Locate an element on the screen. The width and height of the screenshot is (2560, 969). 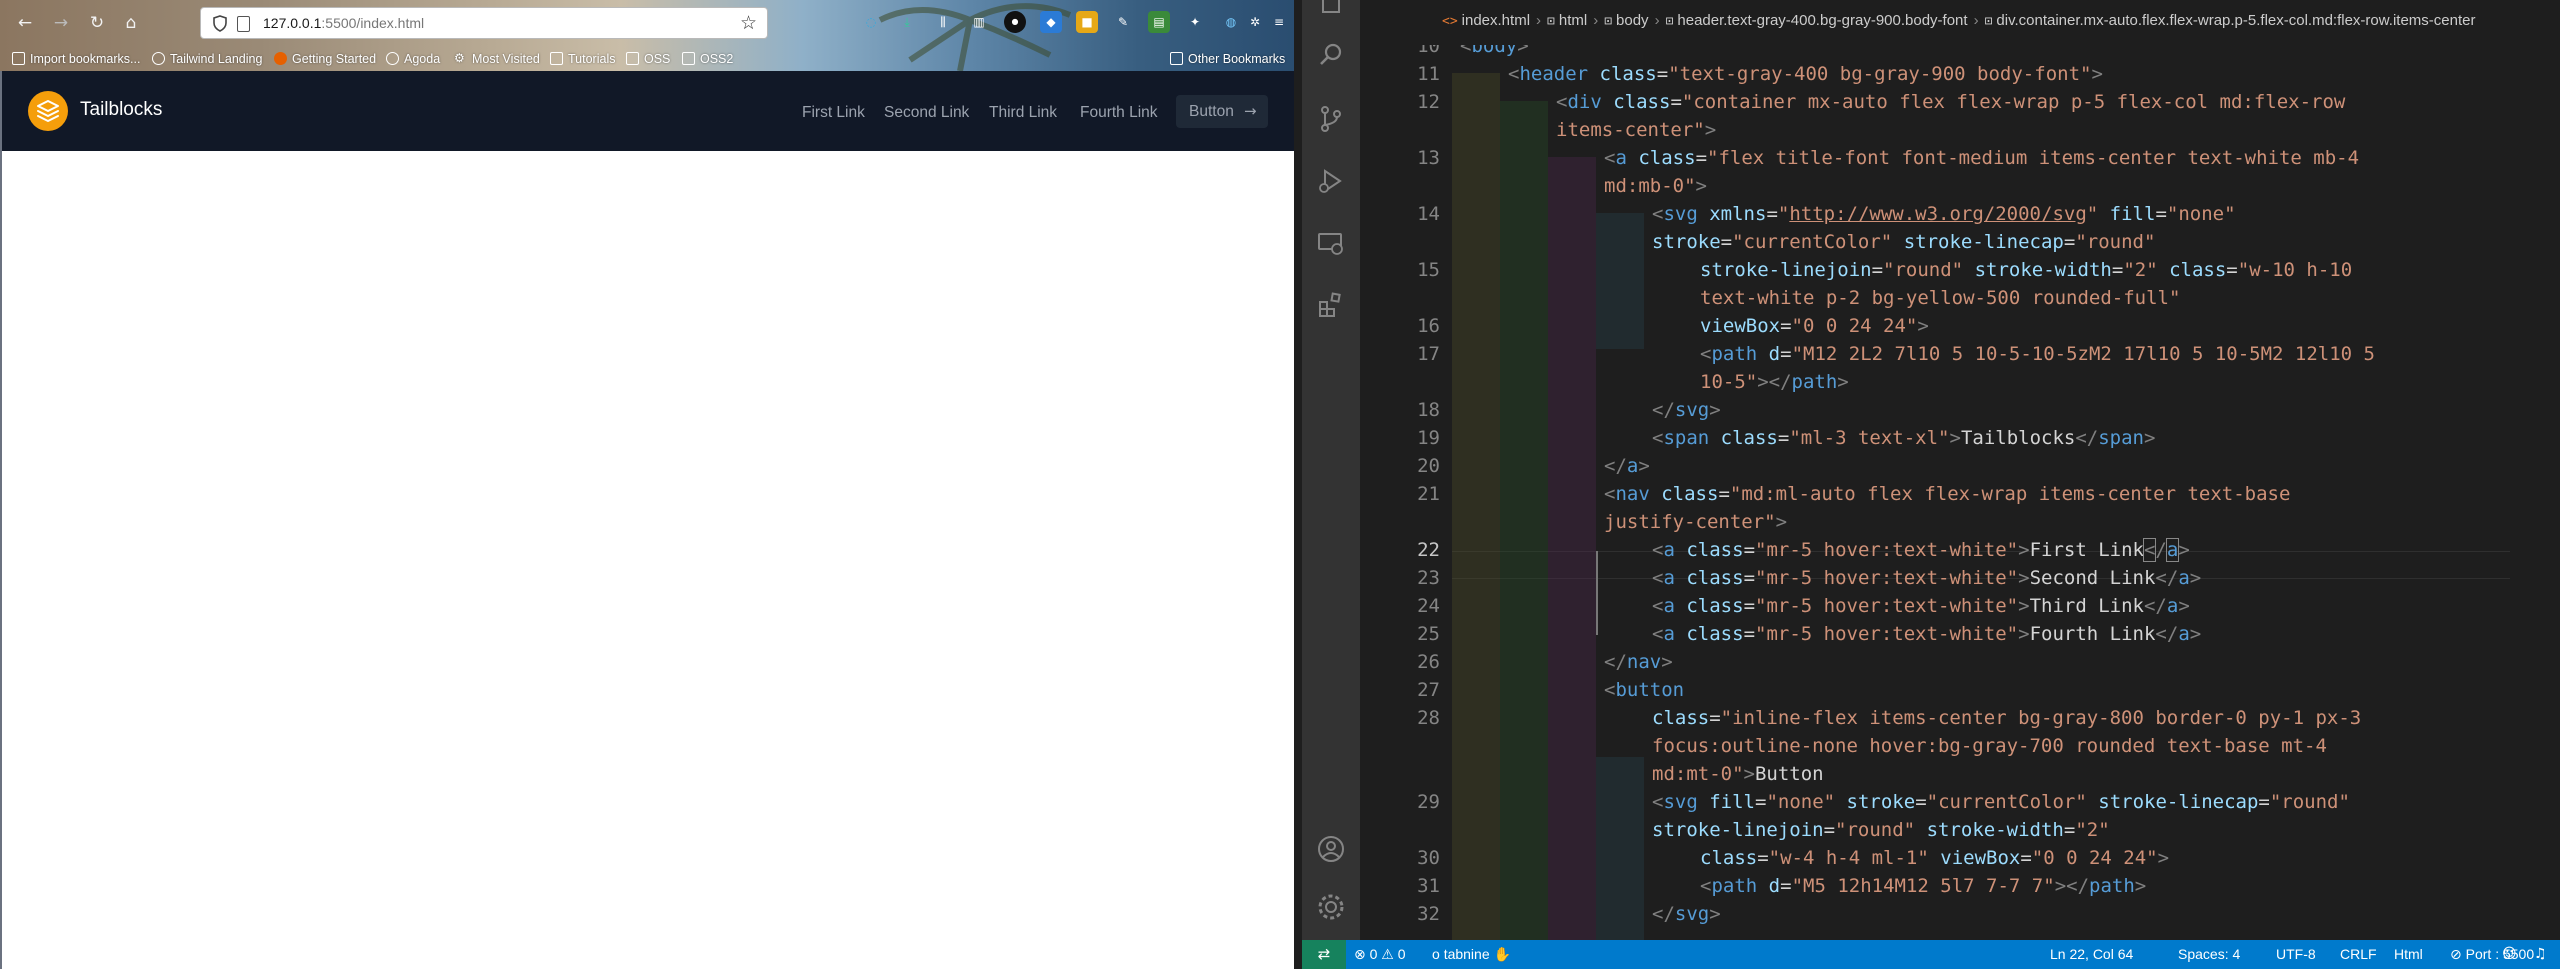
nav-first-link: First Link is located at coordinates (833, 113).